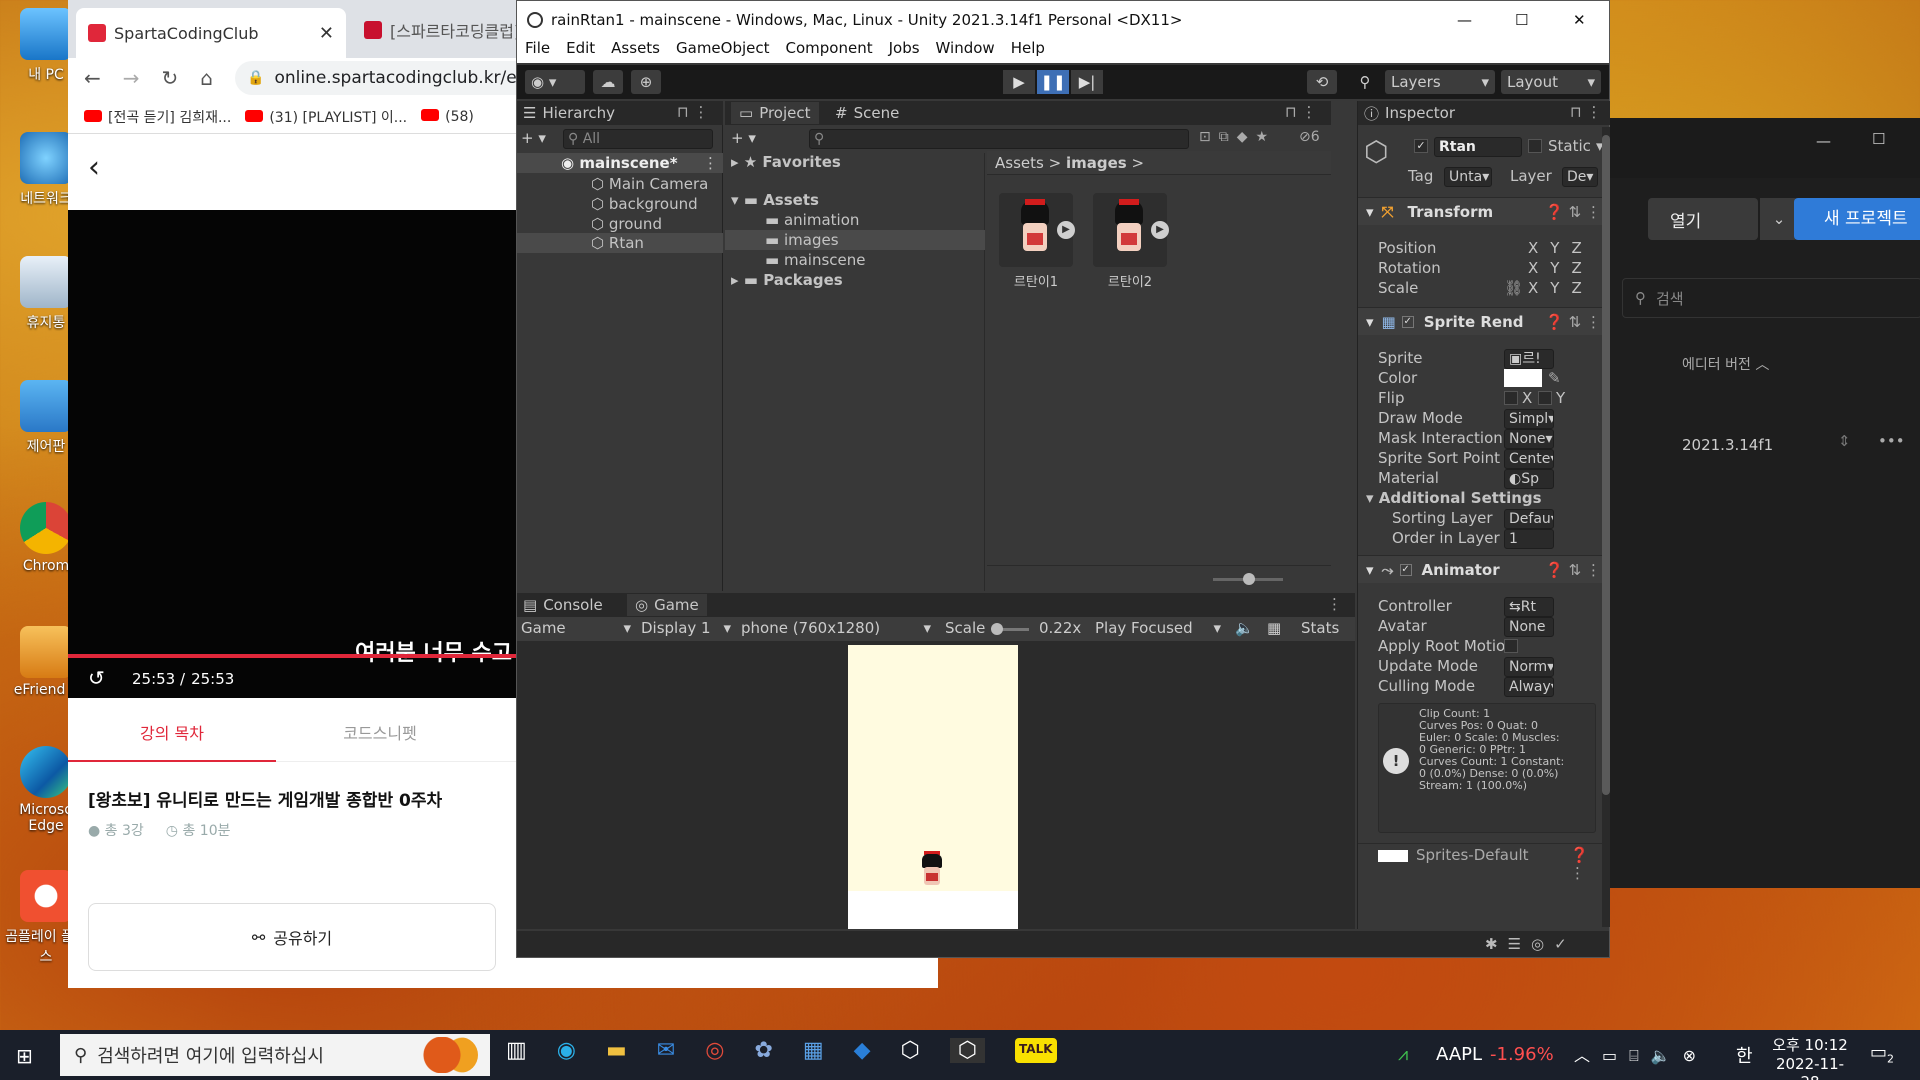  What do you see at coordinates (910, 1050) in the screenshot?
I see `unity-hub-icon: ⬡` at bounding box center [910, 1050].